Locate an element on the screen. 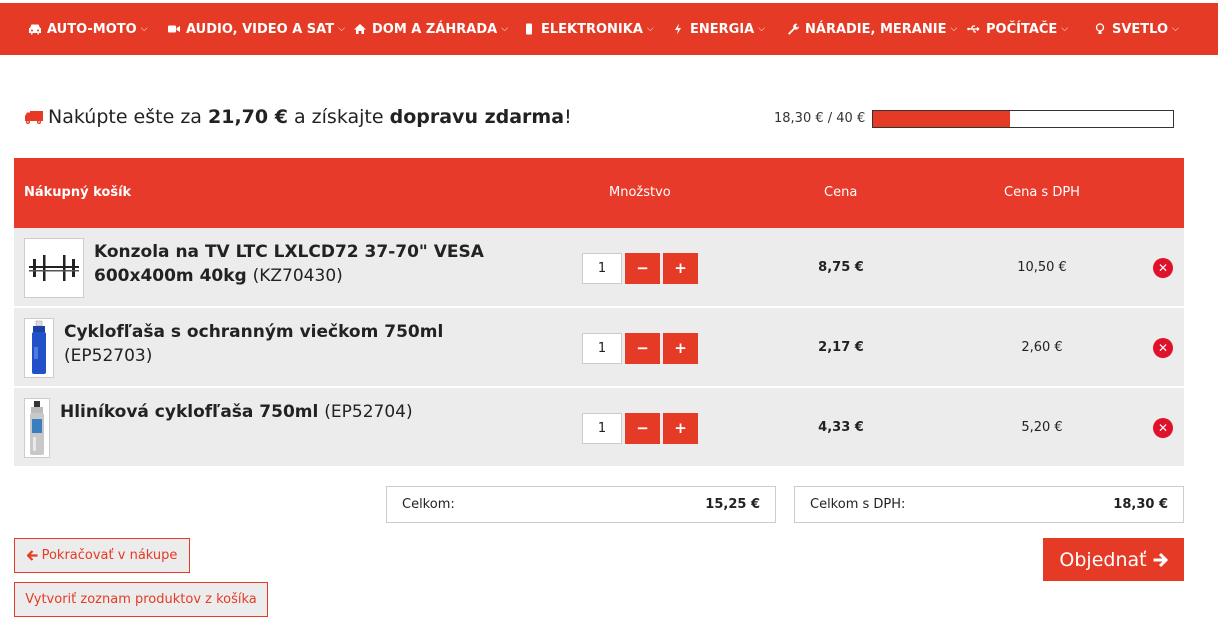  shipping-progress-bar is located at coordinates (1023, 119).